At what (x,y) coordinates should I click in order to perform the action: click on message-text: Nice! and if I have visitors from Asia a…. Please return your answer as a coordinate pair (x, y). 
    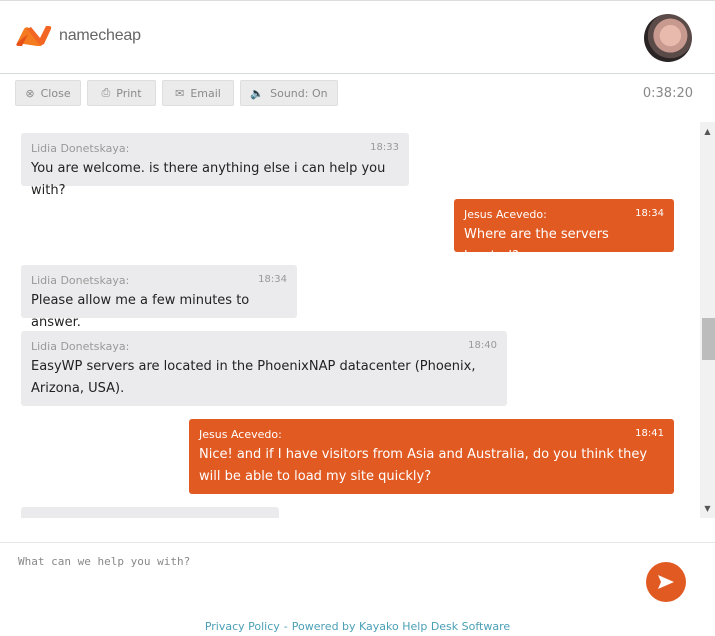
    Looking at the image, I should click on (423, 465).